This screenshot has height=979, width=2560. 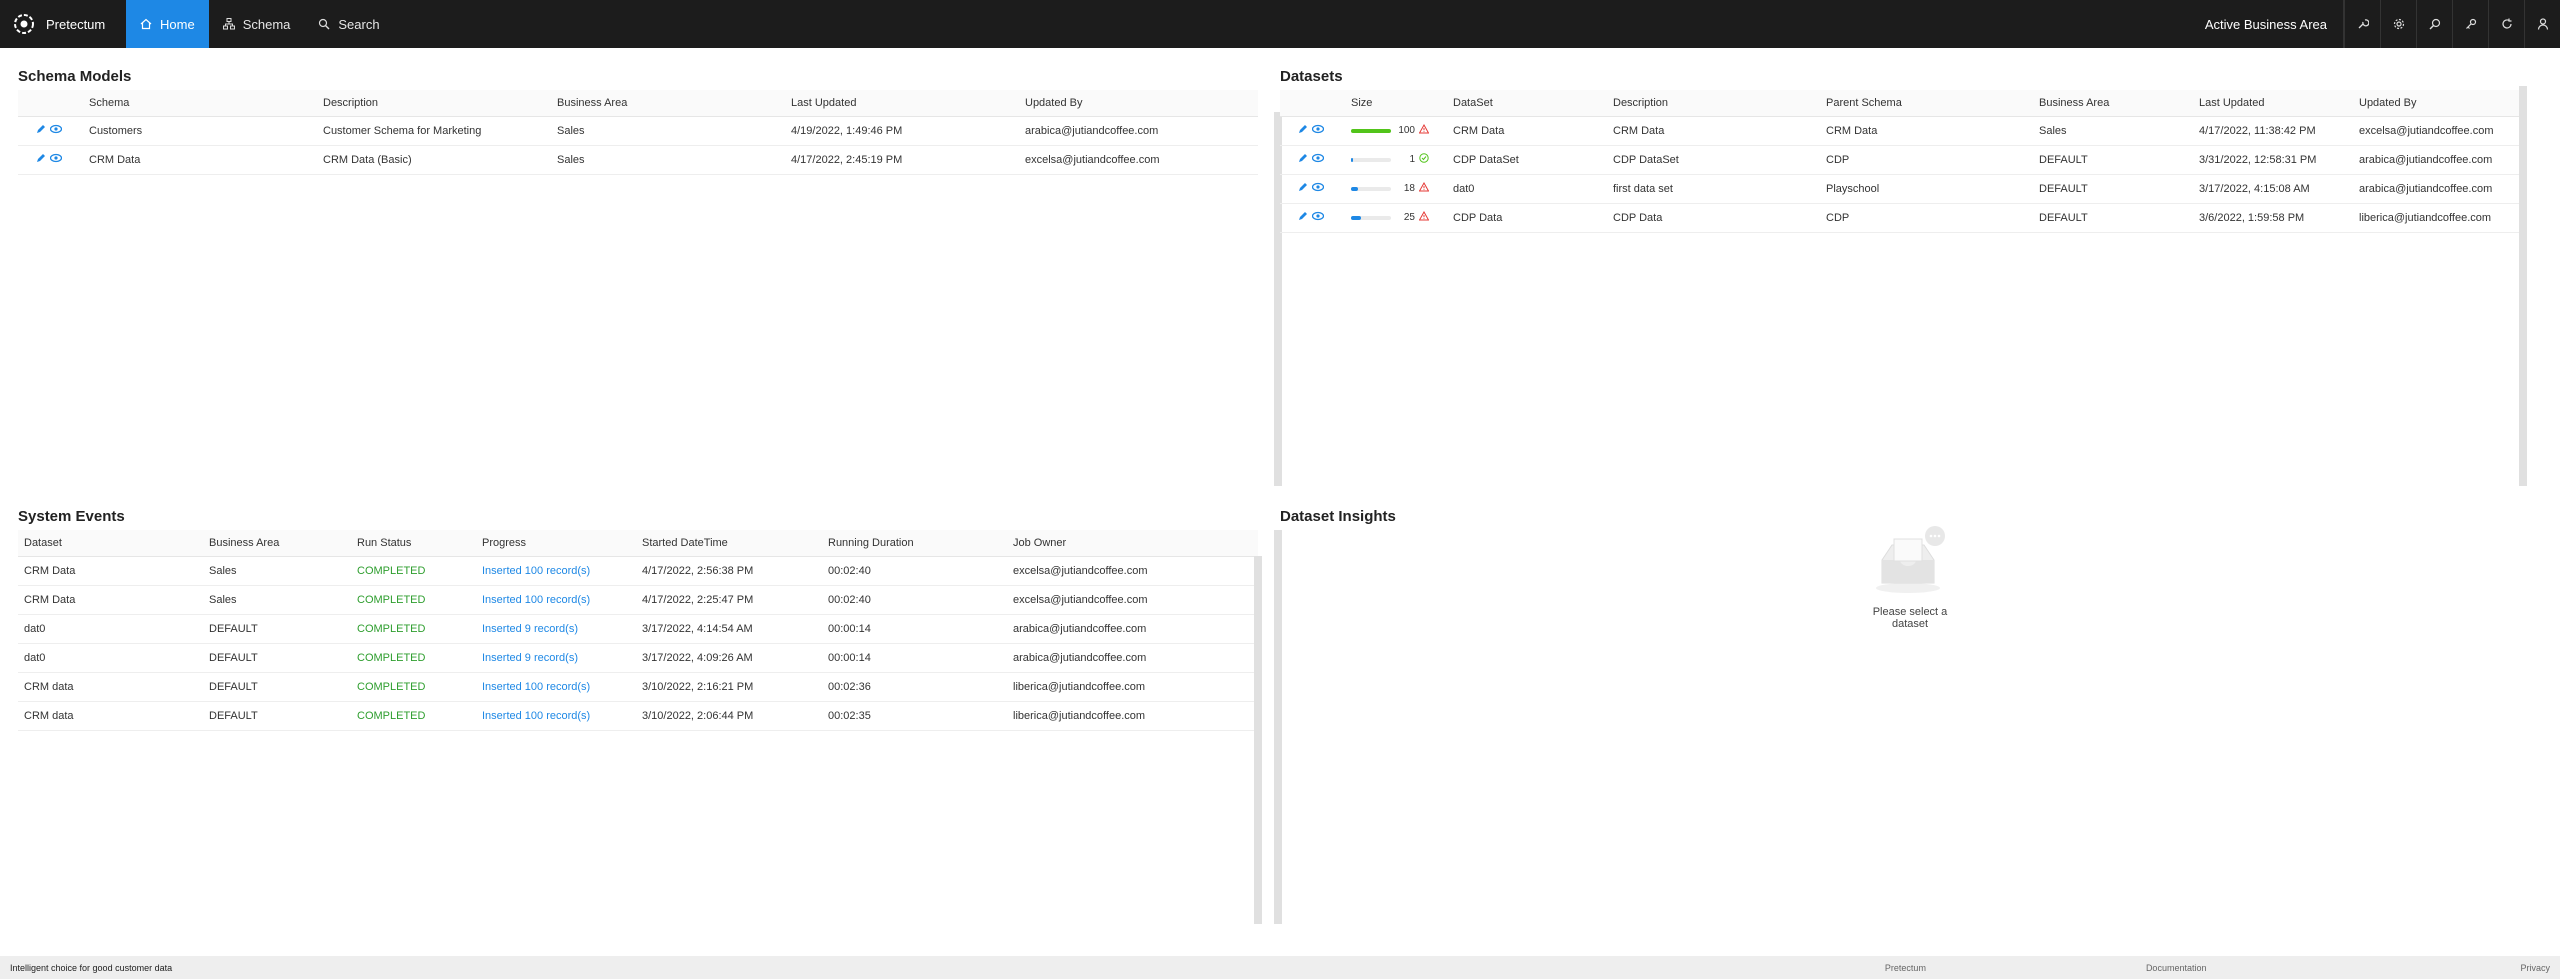 What do you see at coordinates (167, 24) in the screenshot?
I see `nav-home: Home` at bounding box center [167, 24].